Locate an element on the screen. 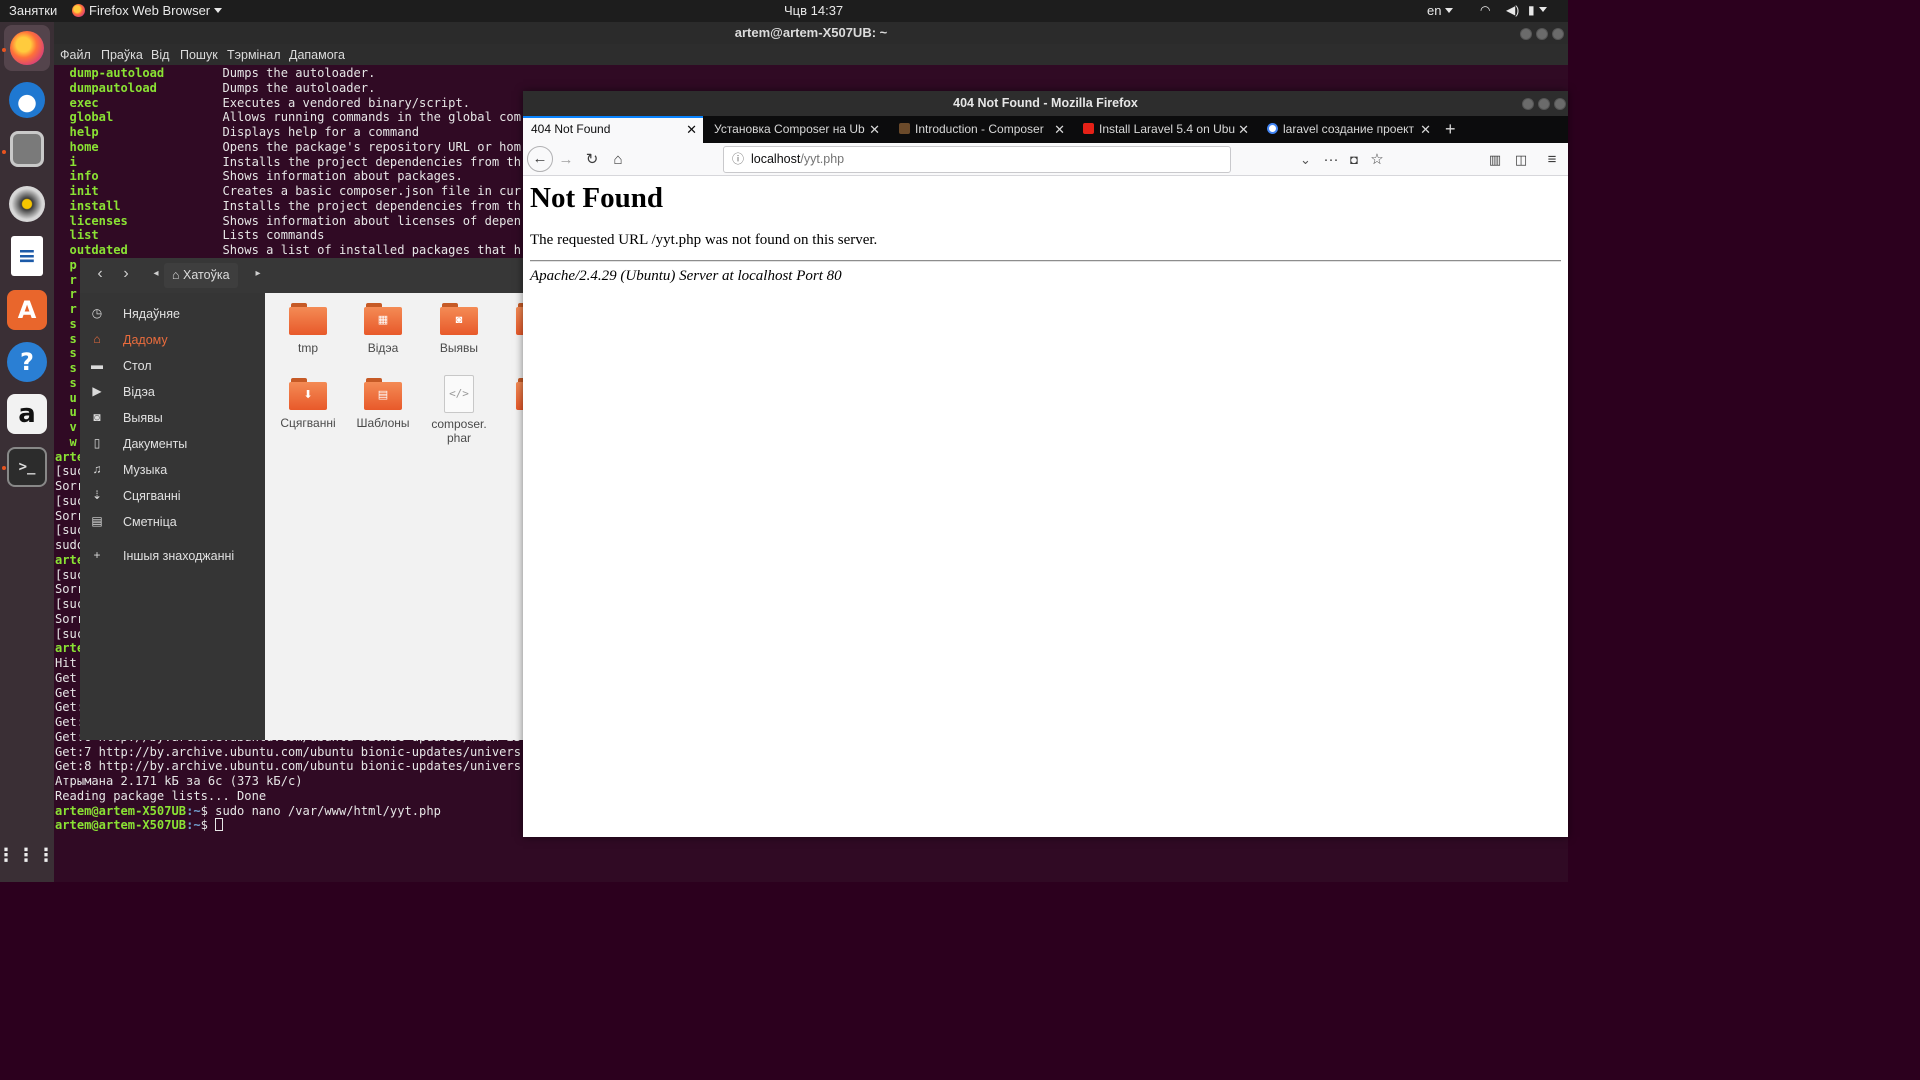 Image resolution: width=1920 pixels, height=1080 pixels. rhythmbox-icon is located at coordinates (27, 204).